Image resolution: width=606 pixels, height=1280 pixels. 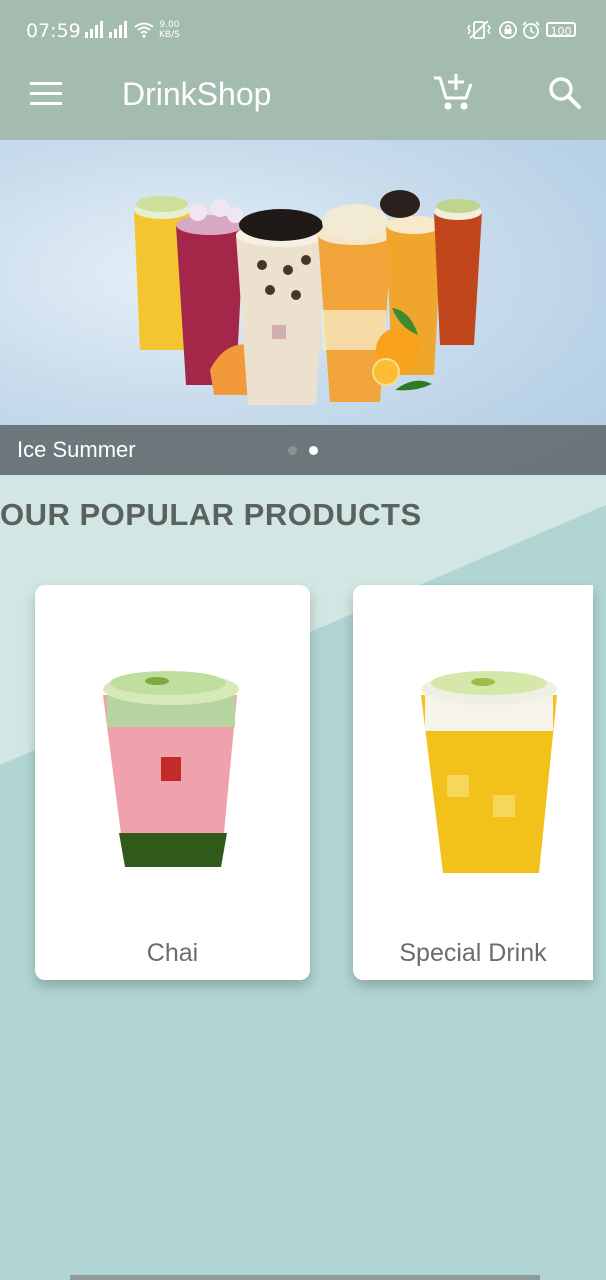 I want to click on search-icon, so click(x=565, y=93).